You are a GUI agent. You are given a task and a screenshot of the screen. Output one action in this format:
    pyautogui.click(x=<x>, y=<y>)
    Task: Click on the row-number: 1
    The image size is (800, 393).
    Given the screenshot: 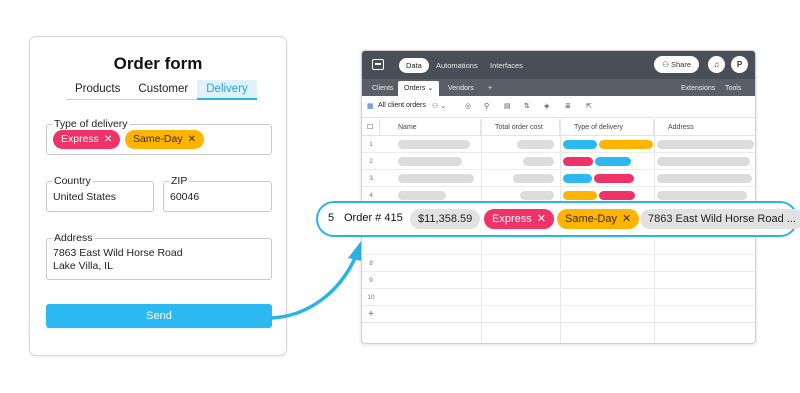 What is the action you would take?
    pyautogui.click(x=371, y=144)
    